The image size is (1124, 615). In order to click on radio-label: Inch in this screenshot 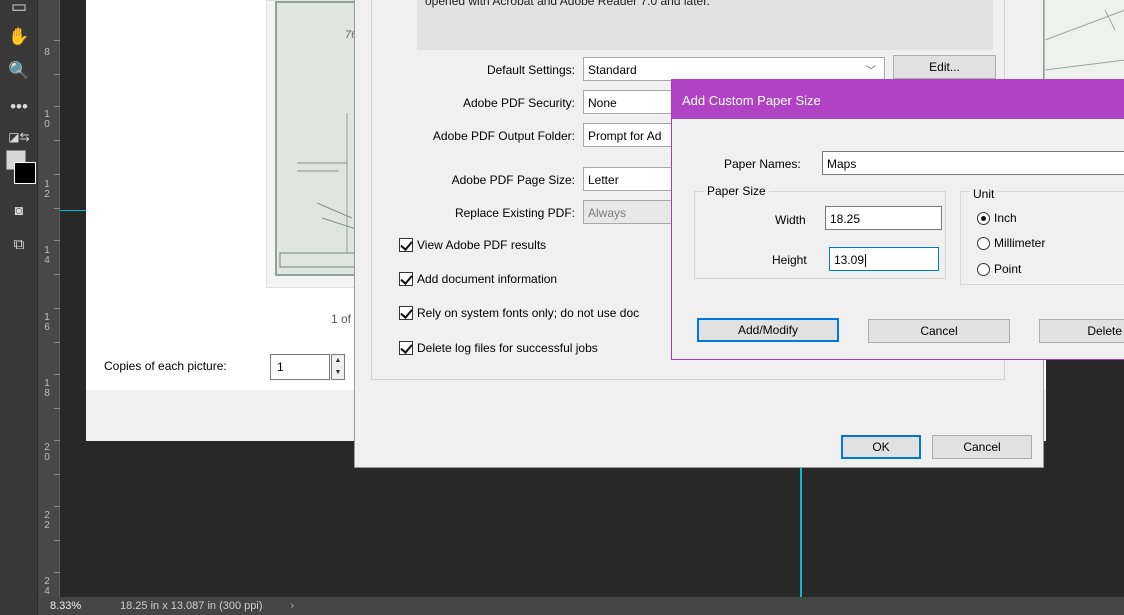, I will do `click(1005, 218)`.